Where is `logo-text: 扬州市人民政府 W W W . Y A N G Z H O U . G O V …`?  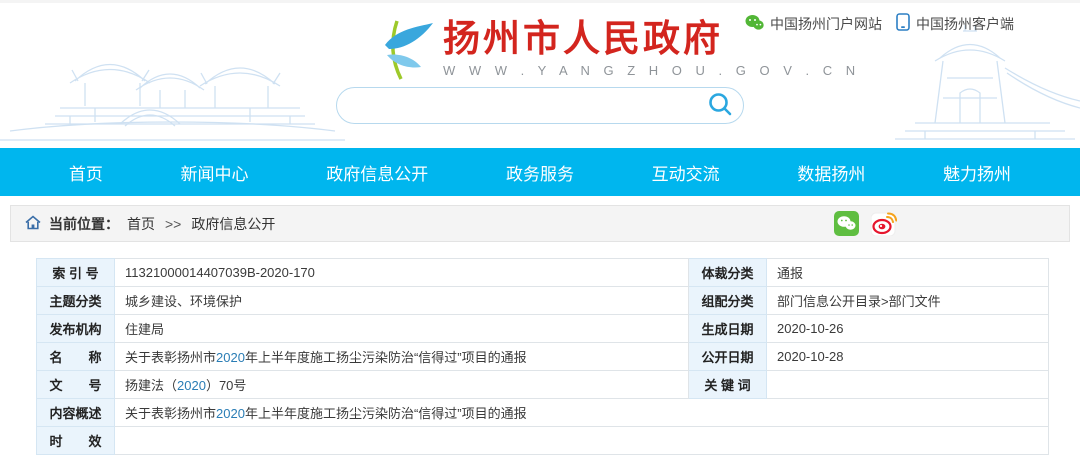
logo-text: 扬州市人民政府 W W W . Y A N G Z H O U . G O V … is located at coordinates (652, 48).